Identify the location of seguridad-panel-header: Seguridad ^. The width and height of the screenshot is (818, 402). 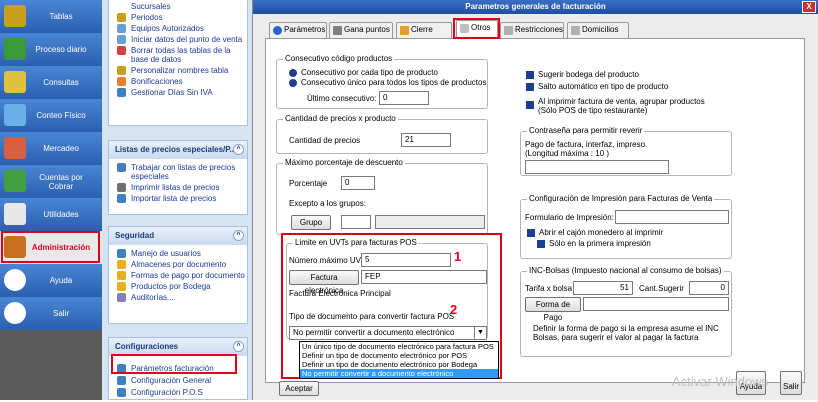
(178, 236).